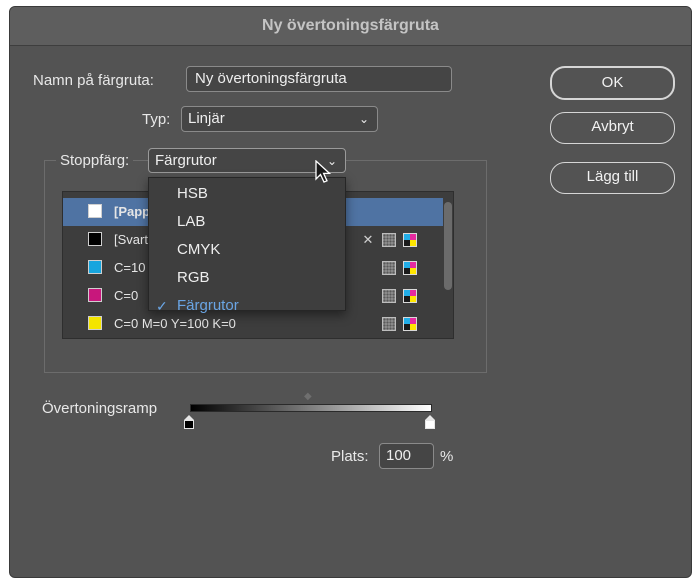 This screenshot has width=700, height=584. Describe the element at coordinates (447, 456) in the screenshot. I see `location-unit: %` at that location.